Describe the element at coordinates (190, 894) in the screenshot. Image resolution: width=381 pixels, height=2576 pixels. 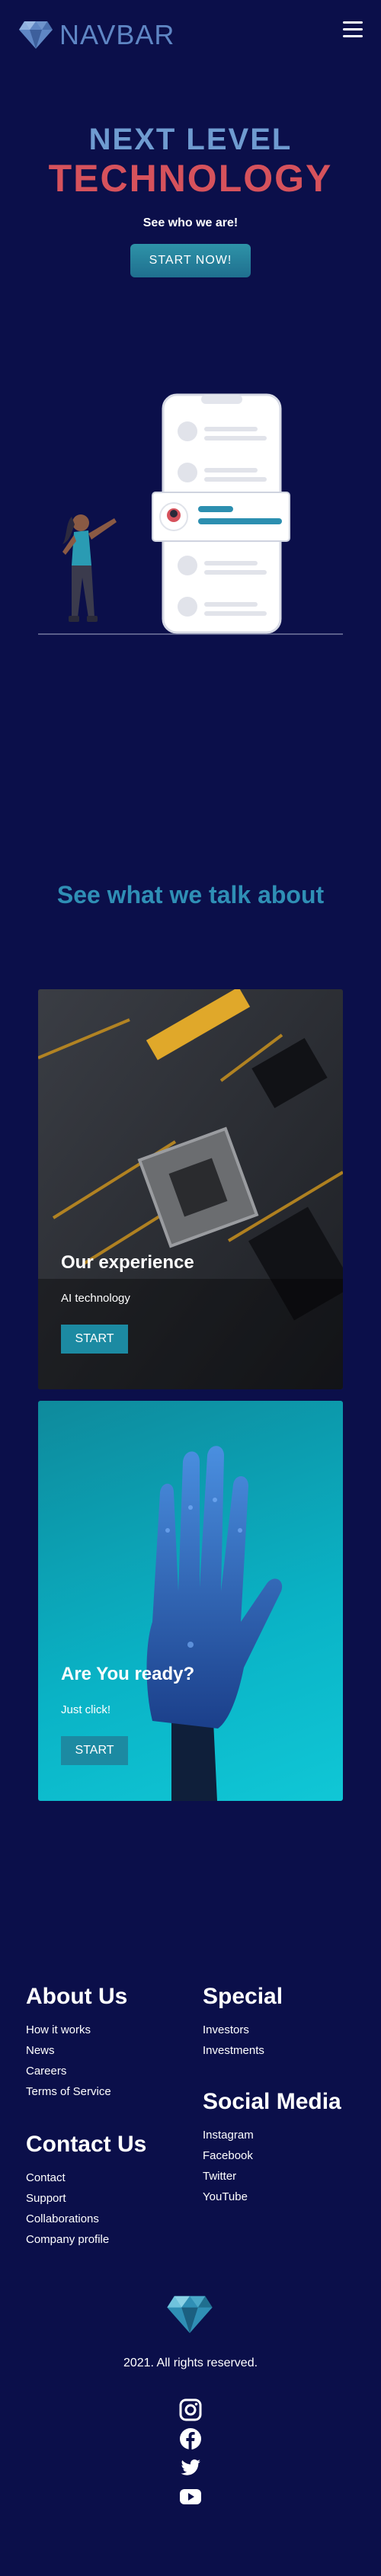
I see `section-title: See what we talk about` at that location.